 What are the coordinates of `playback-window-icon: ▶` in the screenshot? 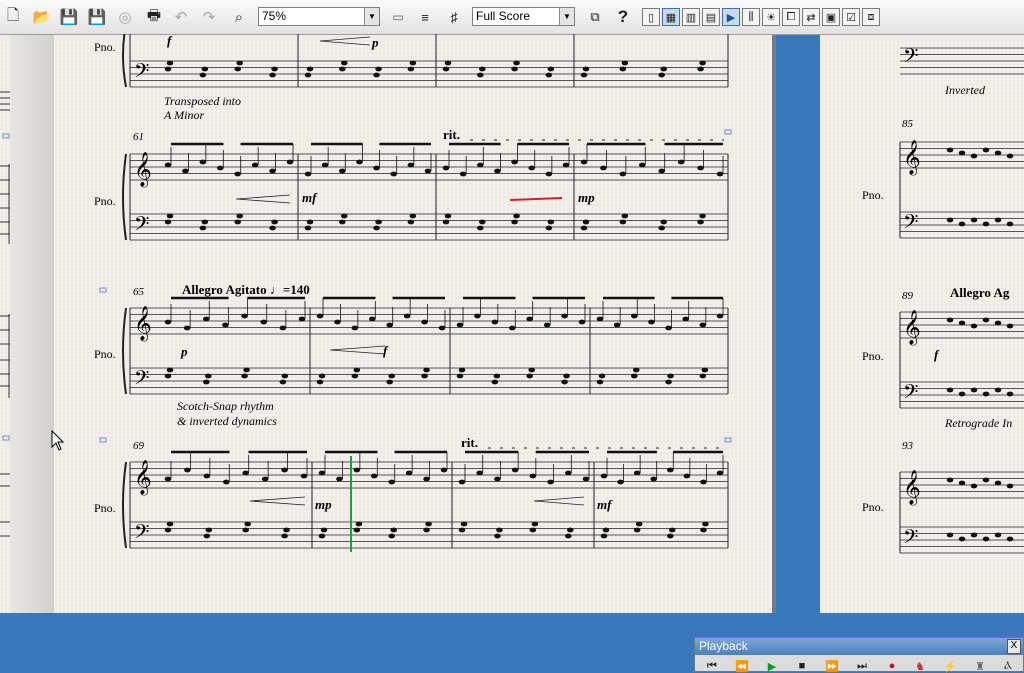 It's located at (731, 17).